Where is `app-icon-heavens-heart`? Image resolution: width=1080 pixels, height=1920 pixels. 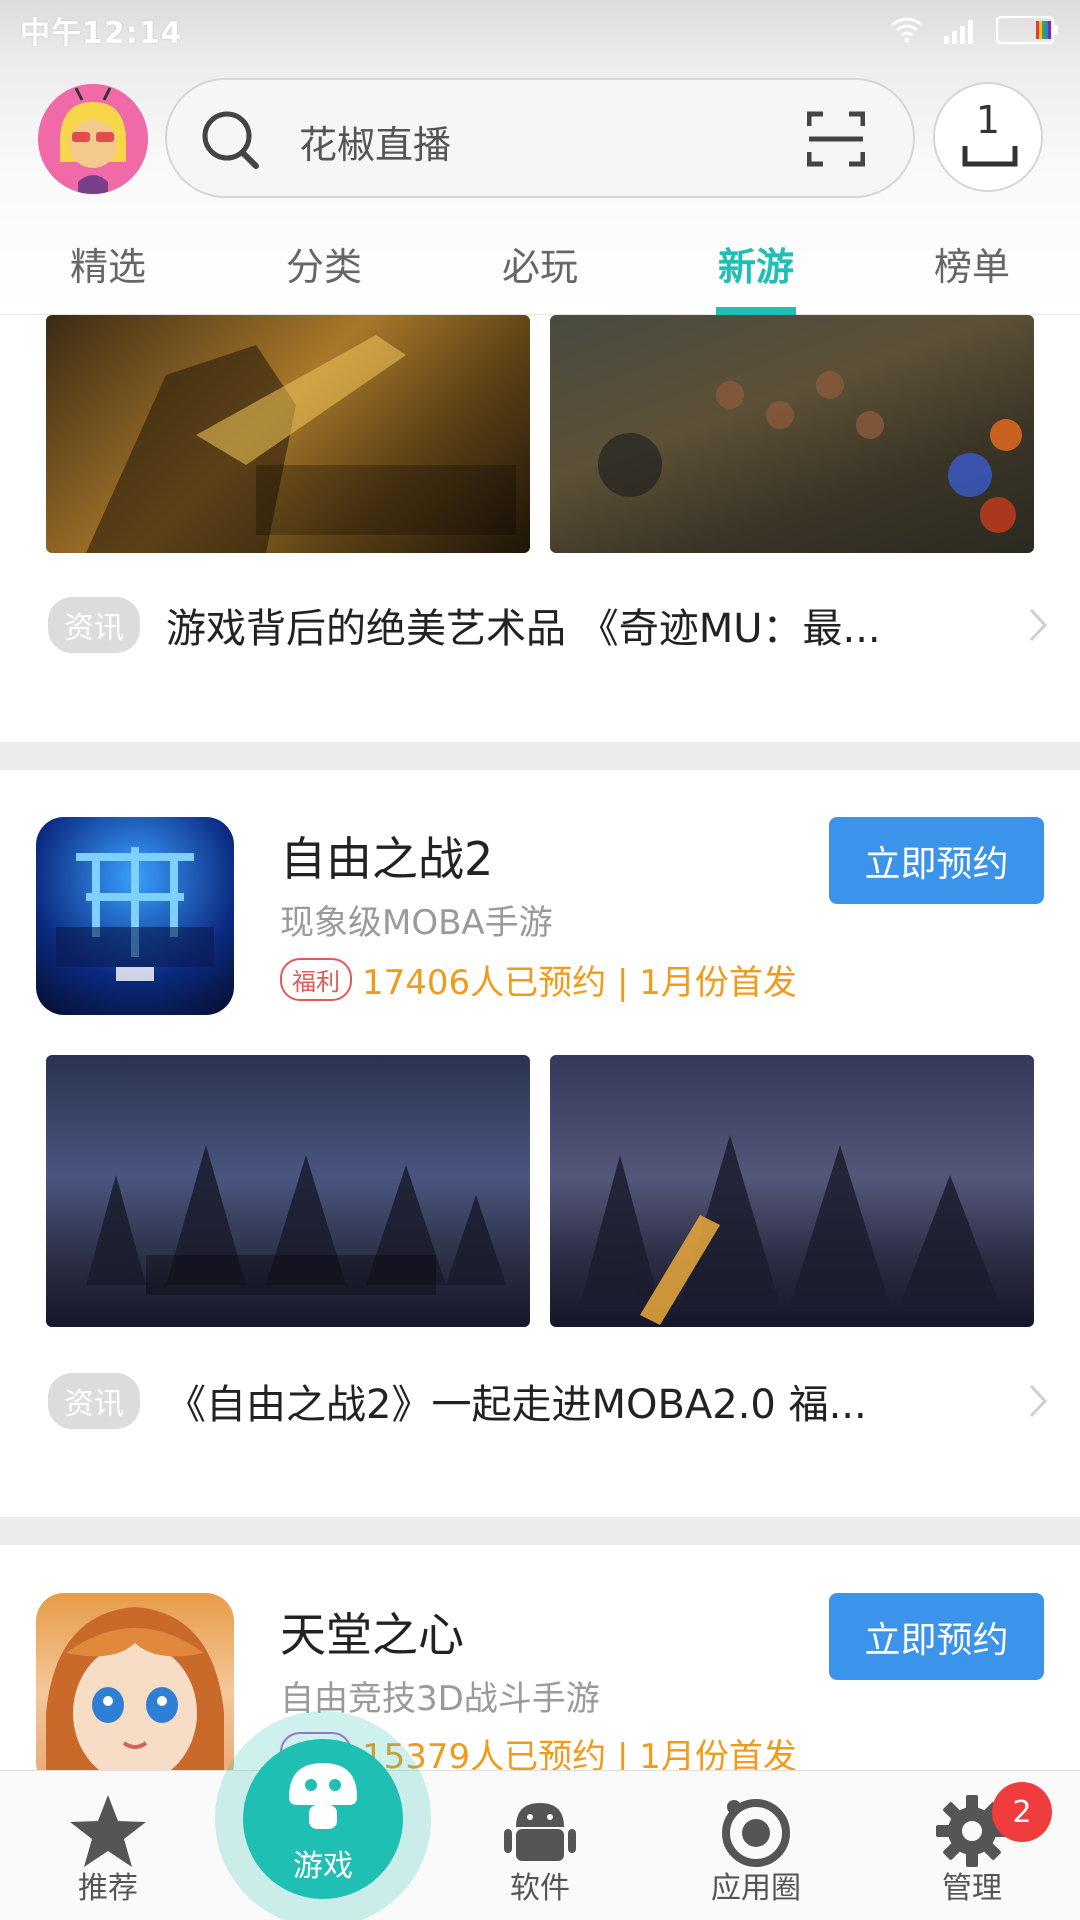
app-icon-heavens-heart is located at coordinates (135, 1681).